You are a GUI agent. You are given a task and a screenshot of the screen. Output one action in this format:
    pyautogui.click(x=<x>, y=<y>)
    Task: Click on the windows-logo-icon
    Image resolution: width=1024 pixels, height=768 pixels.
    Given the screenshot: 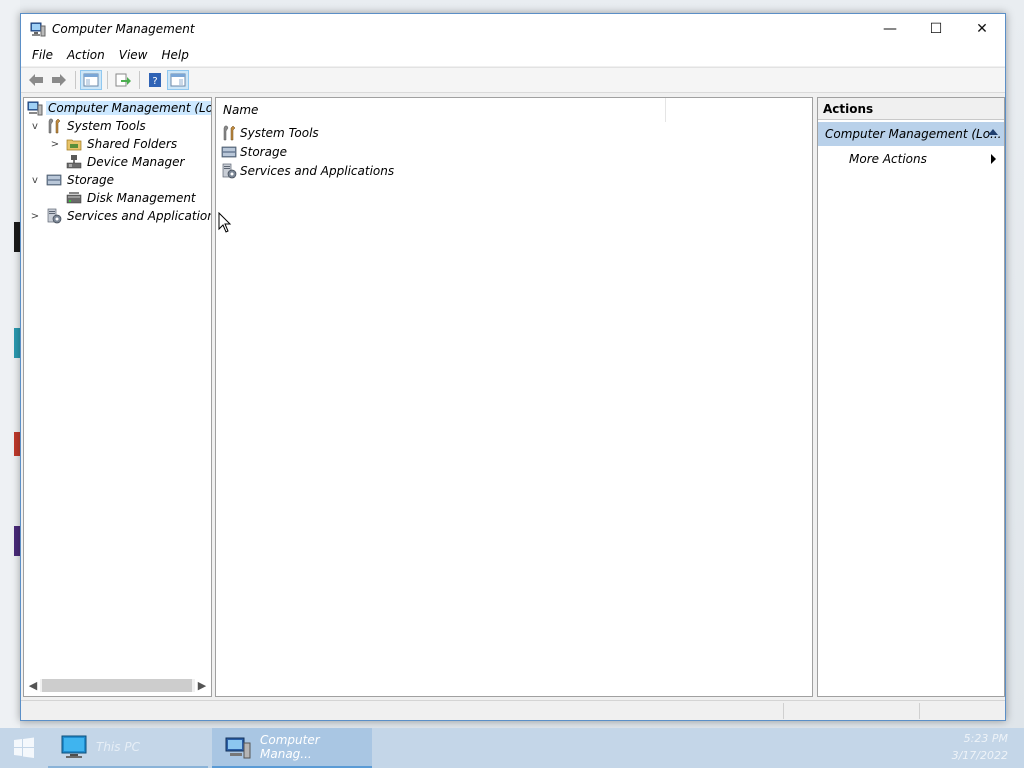 What is the action you would take?
    pyautogui.click(x=24, y=747)
    